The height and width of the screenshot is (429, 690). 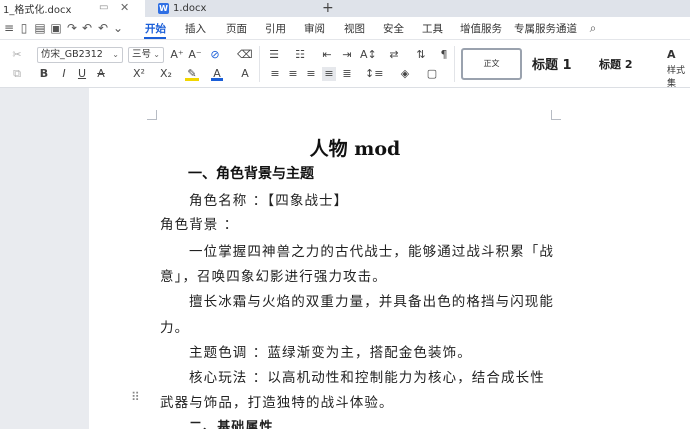 What do you see at coordinates (142, 54) in the screenshot?
I see `font-size-value: 三号` at bounding box center [142, 54].